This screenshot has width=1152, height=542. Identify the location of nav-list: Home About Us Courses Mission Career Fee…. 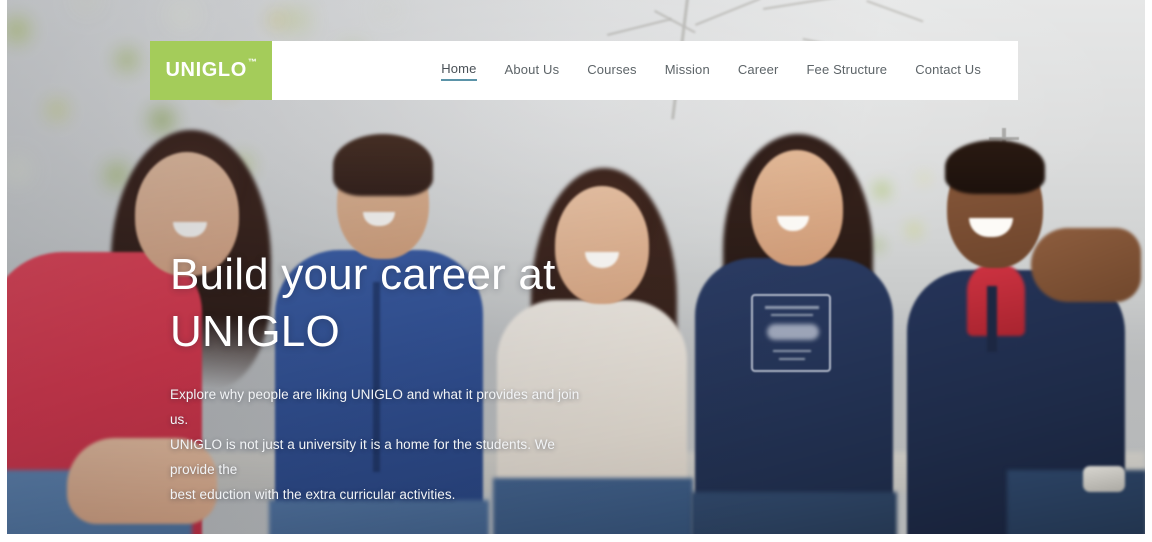
(711, 71).